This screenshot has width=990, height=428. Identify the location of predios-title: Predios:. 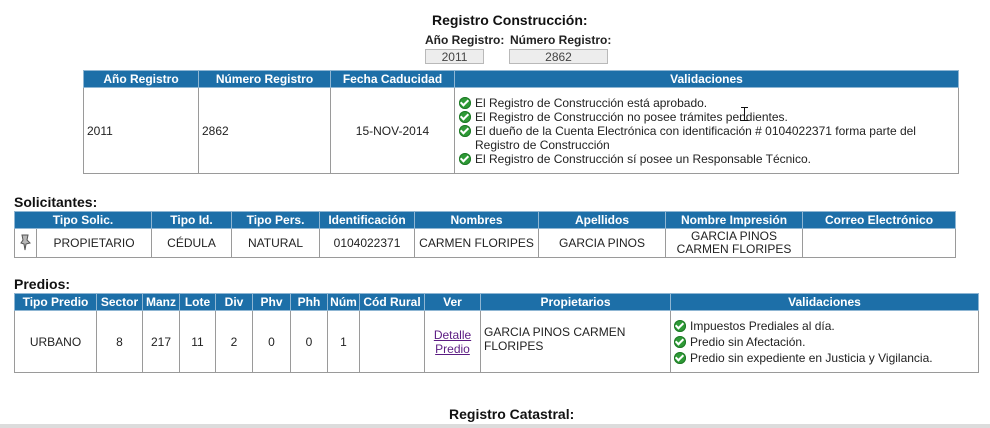
(42, 284).